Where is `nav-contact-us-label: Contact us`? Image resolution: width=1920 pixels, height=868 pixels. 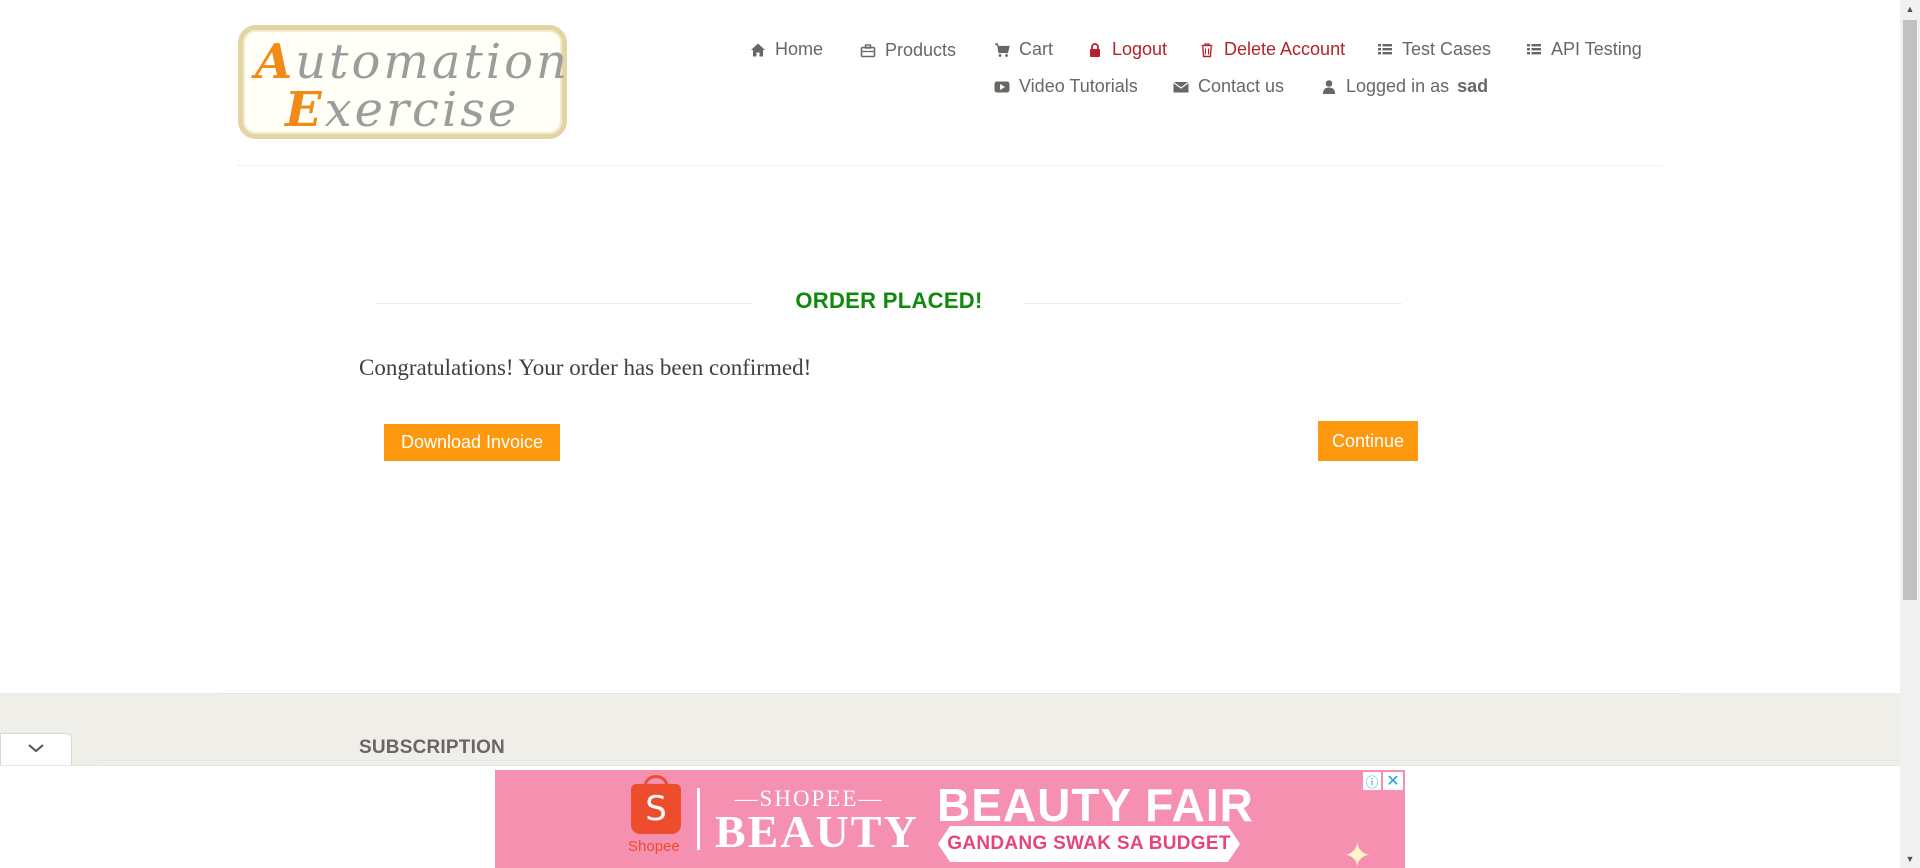 nav-contact-us-label: Contact us is located at coordinates (1241, 86).